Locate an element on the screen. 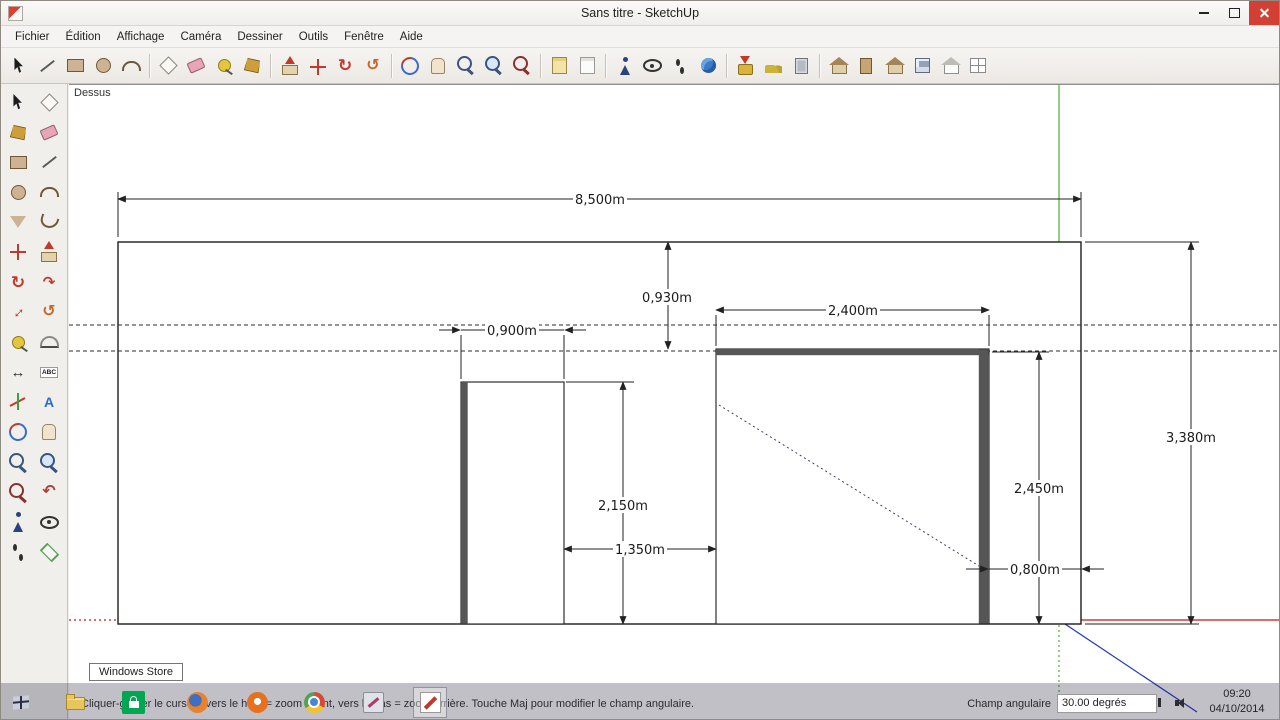  sketchup-logo-icon is located at coordinates (15, 13).